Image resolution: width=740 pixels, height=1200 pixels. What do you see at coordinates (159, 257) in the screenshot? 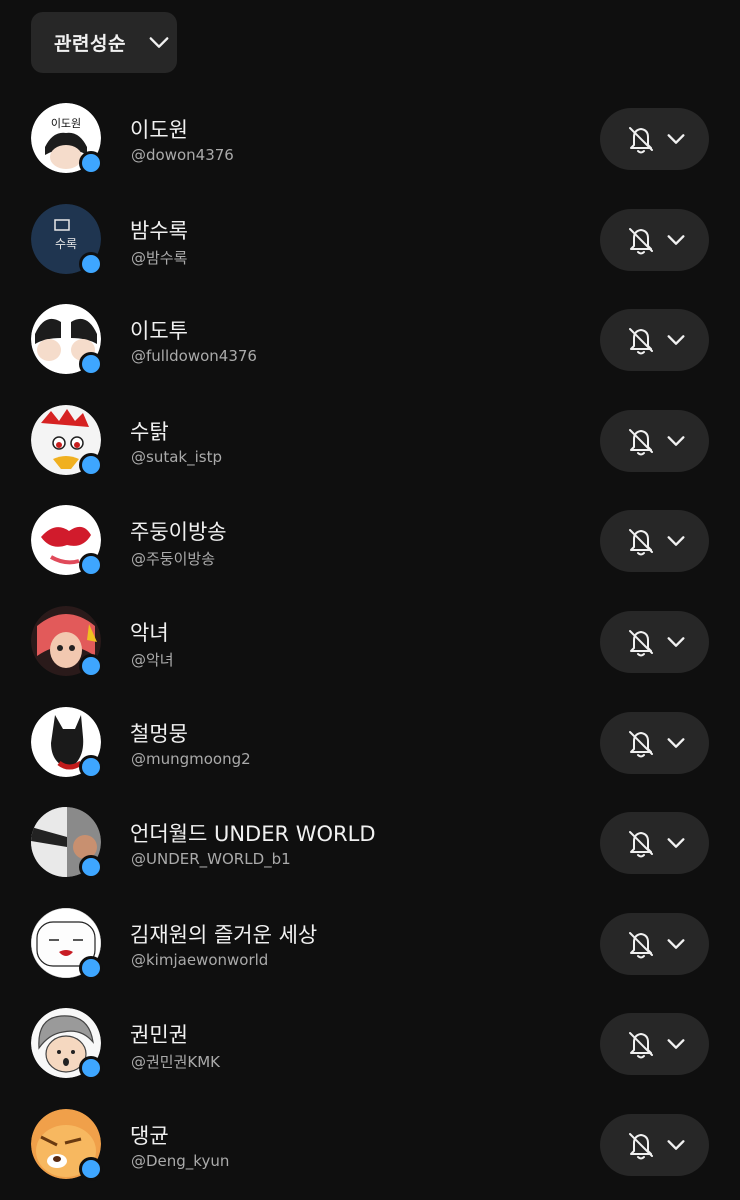
I see `channel-handle: @밤수록` at bounding box center [159, 257].